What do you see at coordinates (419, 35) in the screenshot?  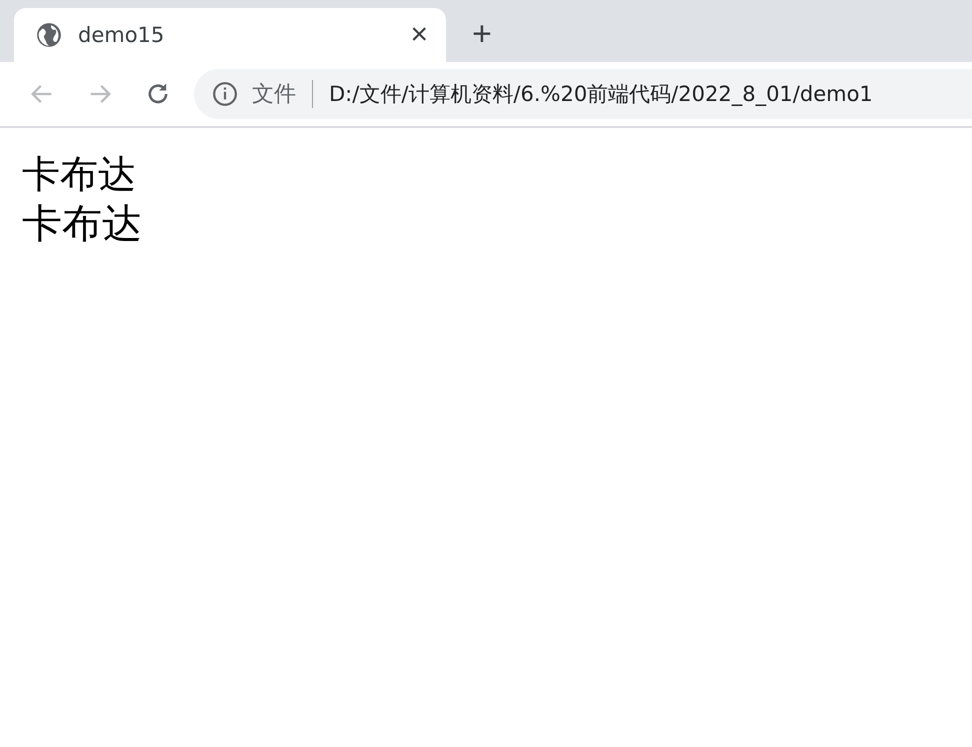 I see `close-tab-button: ×` at bounding box center [419, 35].